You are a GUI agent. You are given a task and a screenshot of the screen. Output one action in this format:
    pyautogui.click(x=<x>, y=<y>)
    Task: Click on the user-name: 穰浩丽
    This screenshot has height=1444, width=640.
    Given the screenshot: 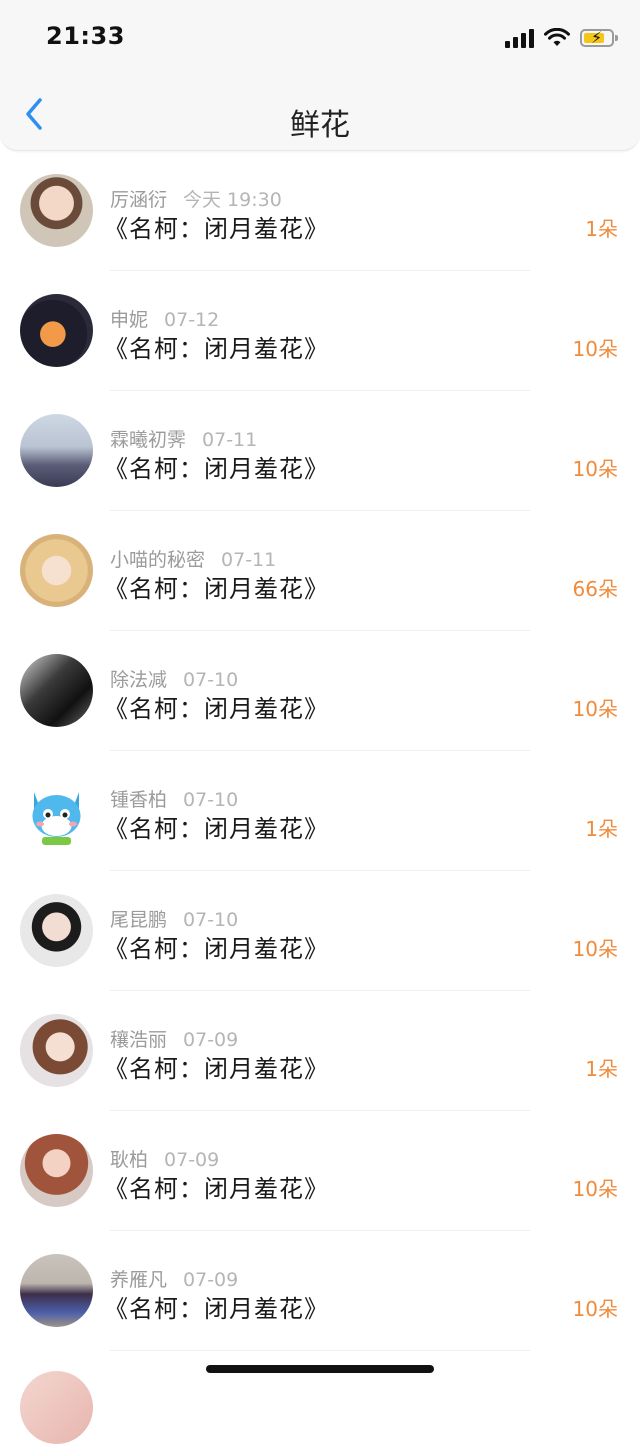 What is the action you would take?
    pyautogui.click(x=138, y=1040)
    